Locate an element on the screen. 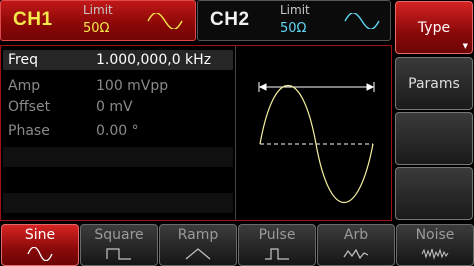 This screenshot has height=266, width=474. param-row-freq: Freq 1.000,000,0 kHz is located at coordinates (118, 60).